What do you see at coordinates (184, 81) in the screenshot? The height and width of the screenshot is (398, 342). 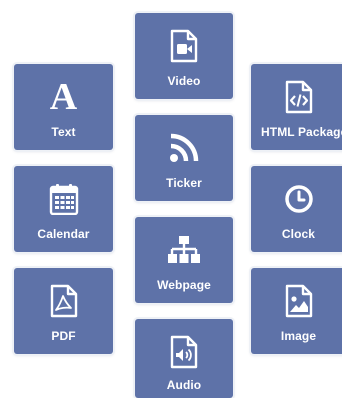 I see `video-widget-label: Video` at bounding box center [184, 81].